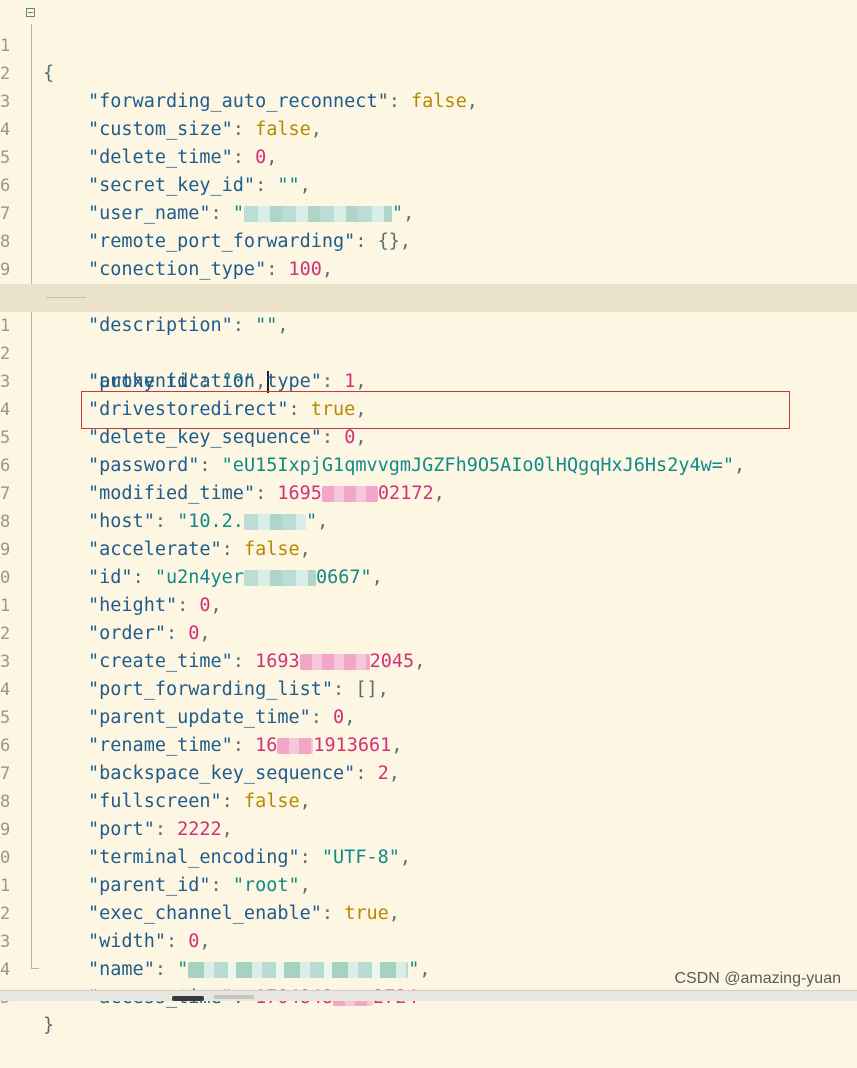  I want to click on code-line: 7 "remote_port_forwarding": {},, so click(428, 212).